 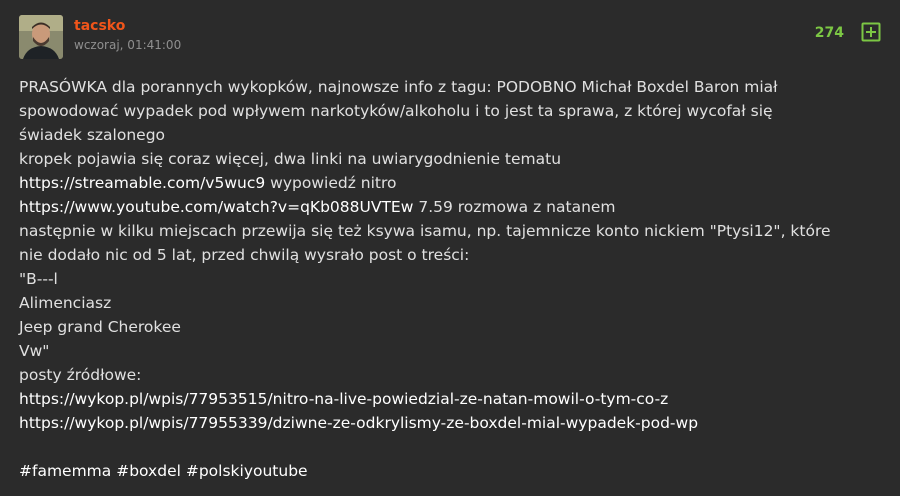 What do you see at coordinates (142, 183) in the screenshot?
I see `streamable-link: https://streamable.com/v5wuc9` at bounding box center [142, 183].